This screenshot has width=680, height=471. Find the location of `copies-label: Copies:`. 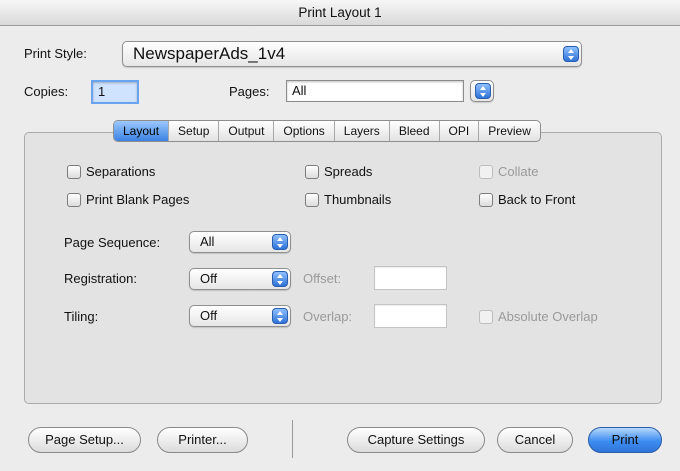

copies-label: Copies: is located at coordinates (46, 91).